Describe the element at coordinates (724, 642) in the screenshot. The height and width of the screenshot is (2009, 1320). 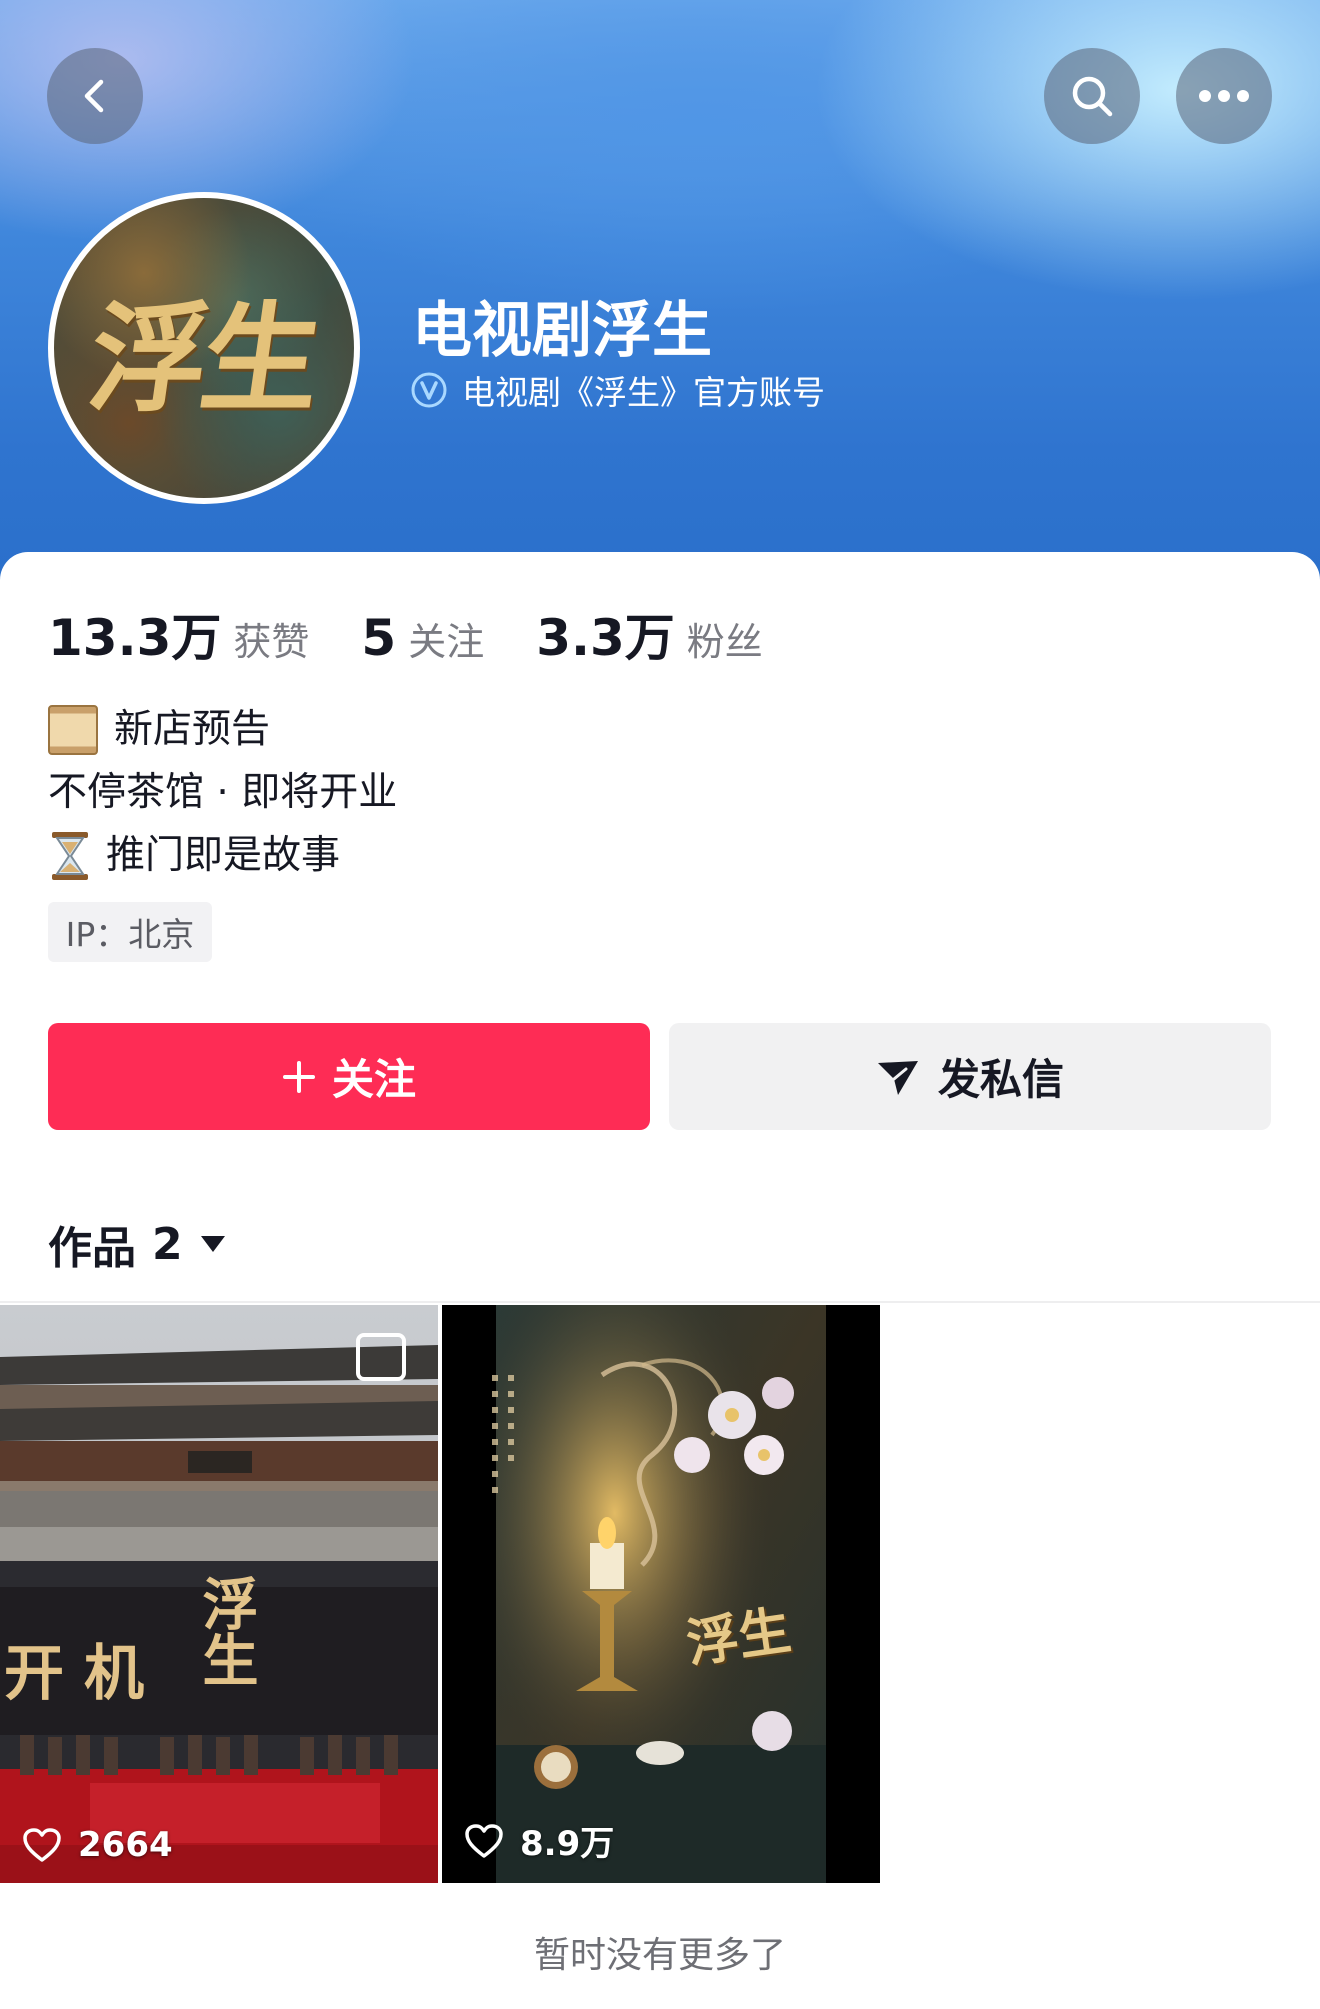
I see `stat-label: 粉丝` at that location.